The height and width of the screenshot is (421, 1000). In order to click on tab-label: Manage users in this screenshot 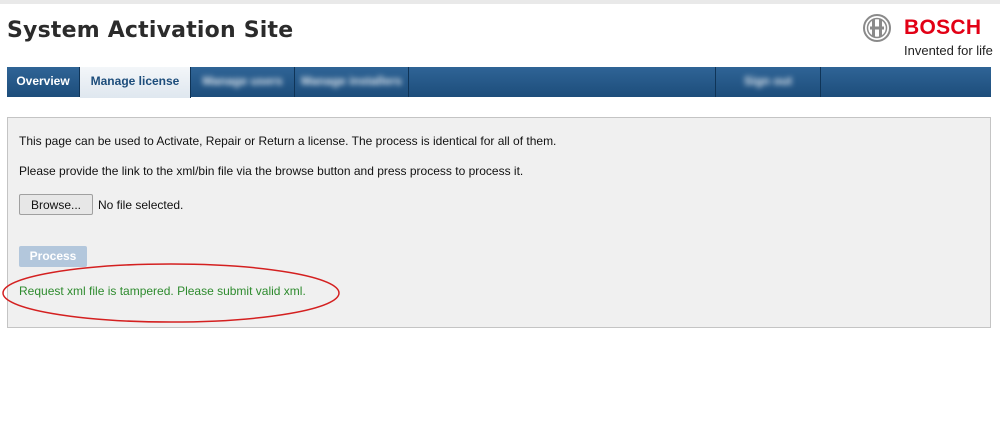, I will do `click(242, 81)`.